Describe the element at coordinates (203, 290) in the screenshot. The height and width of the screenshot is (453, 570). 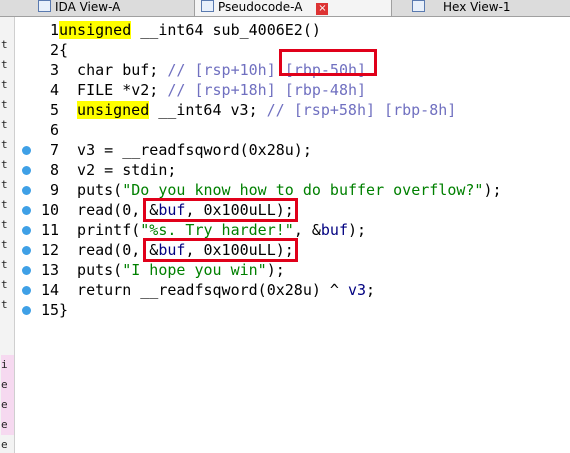
I see `code-text: return __readfsqword(0x28u) ^` at that location.